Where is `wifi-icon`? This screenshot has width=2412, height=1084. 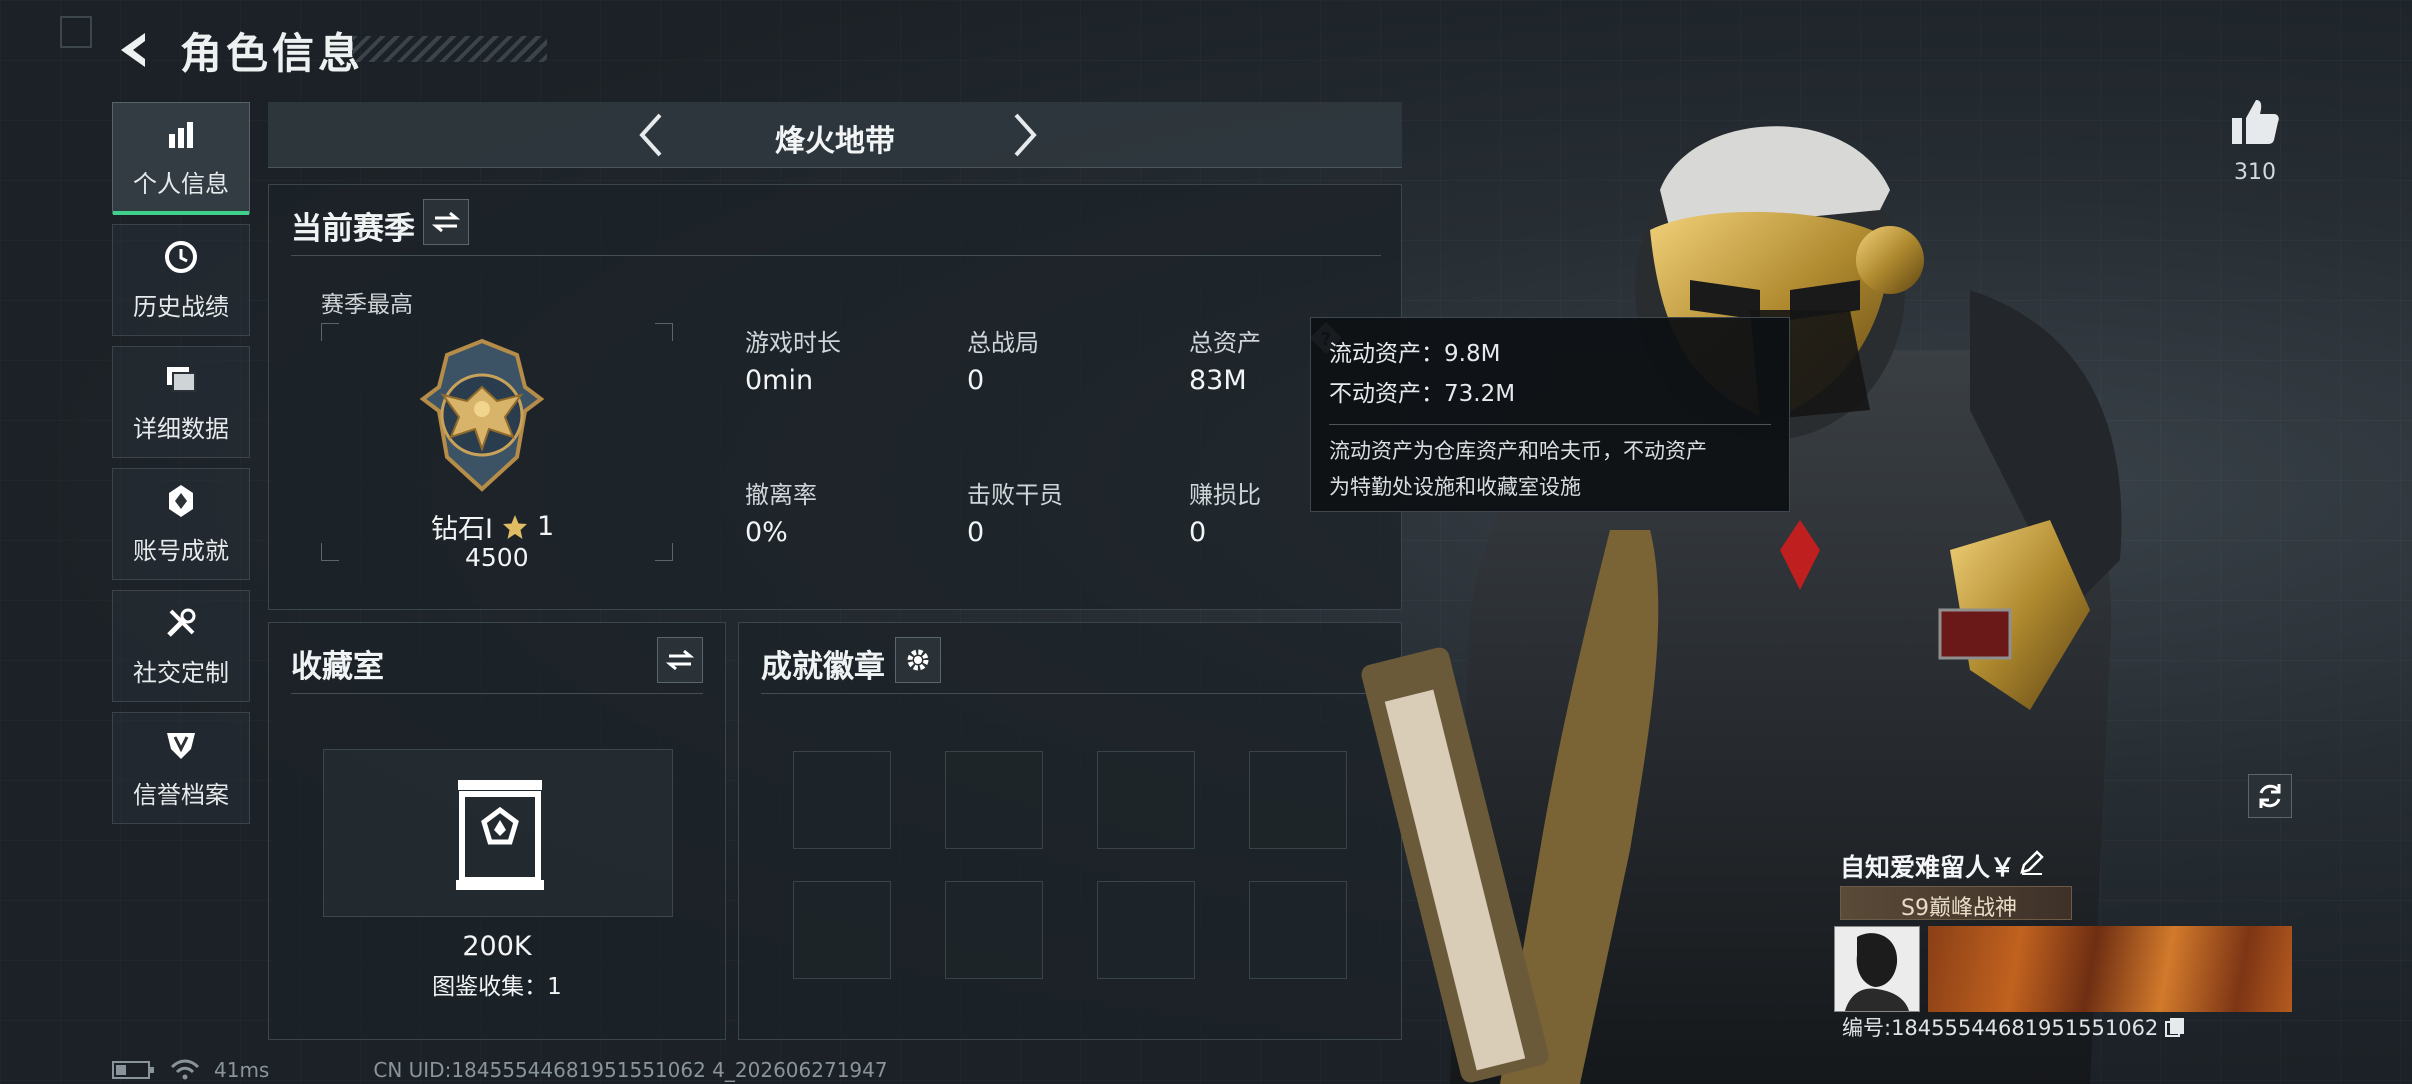 wifi-icon is located at coordinates (185, 1069).